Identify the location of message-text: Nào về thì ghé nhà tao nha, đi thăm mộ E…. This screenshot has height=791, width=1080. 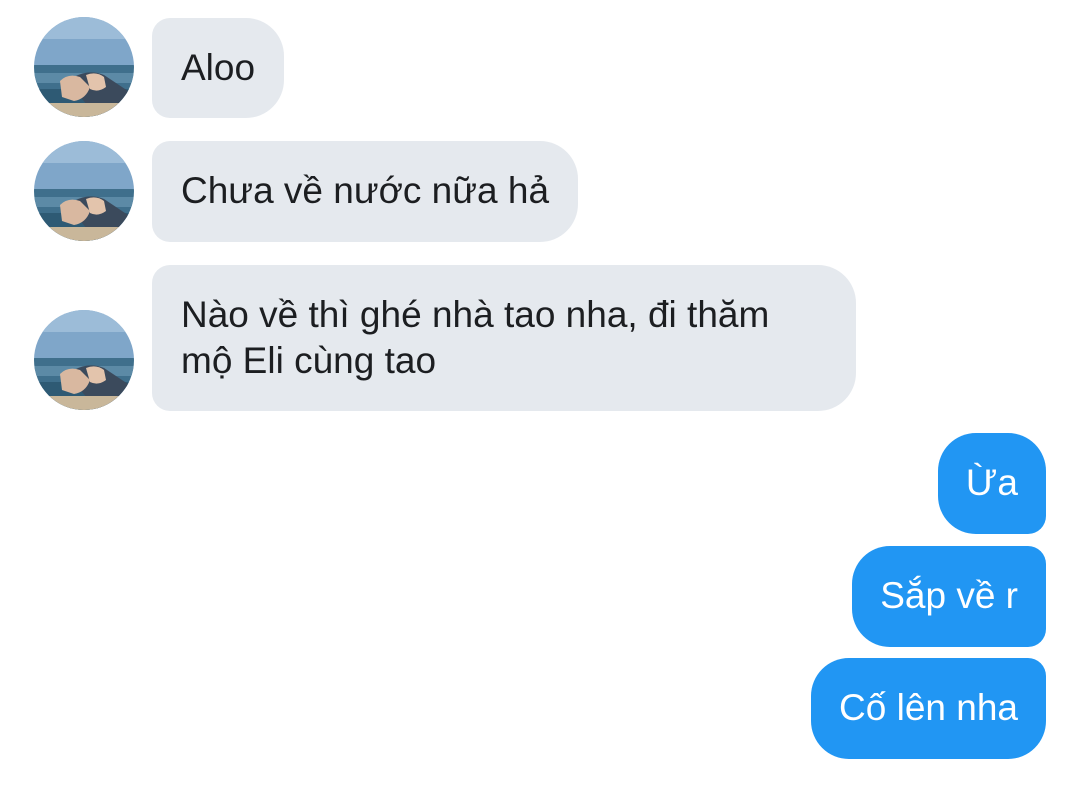
(475, 337).